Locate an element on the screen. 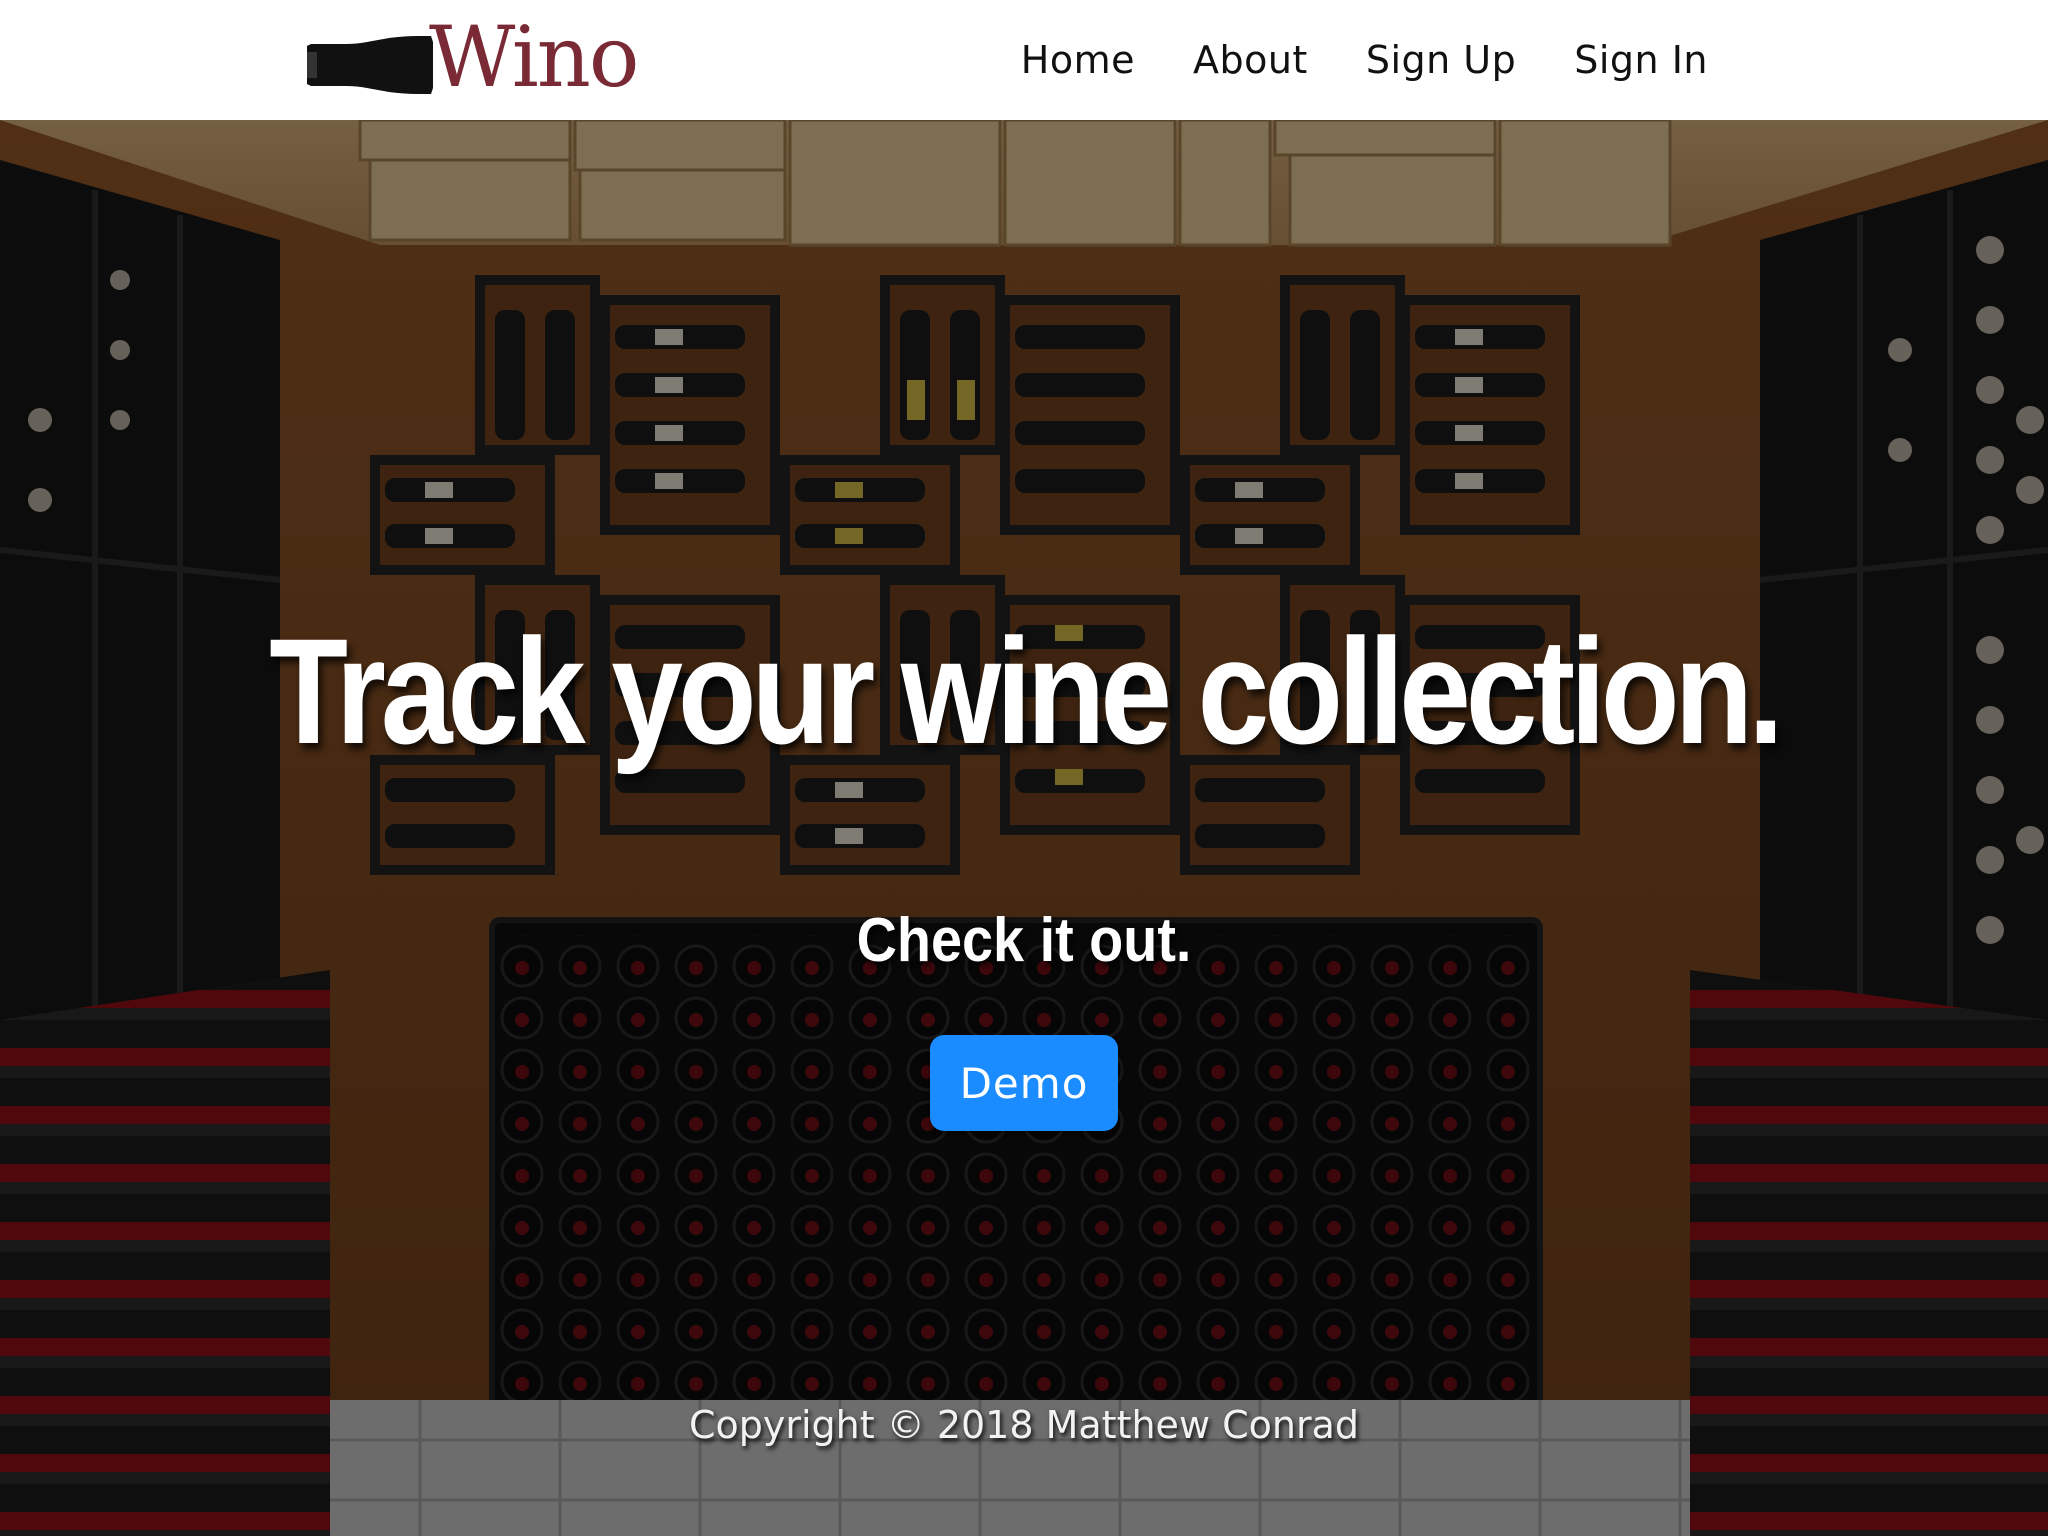  navbar: Wino Home About Sign Up Sign In is located at coordinates (1024, 60).